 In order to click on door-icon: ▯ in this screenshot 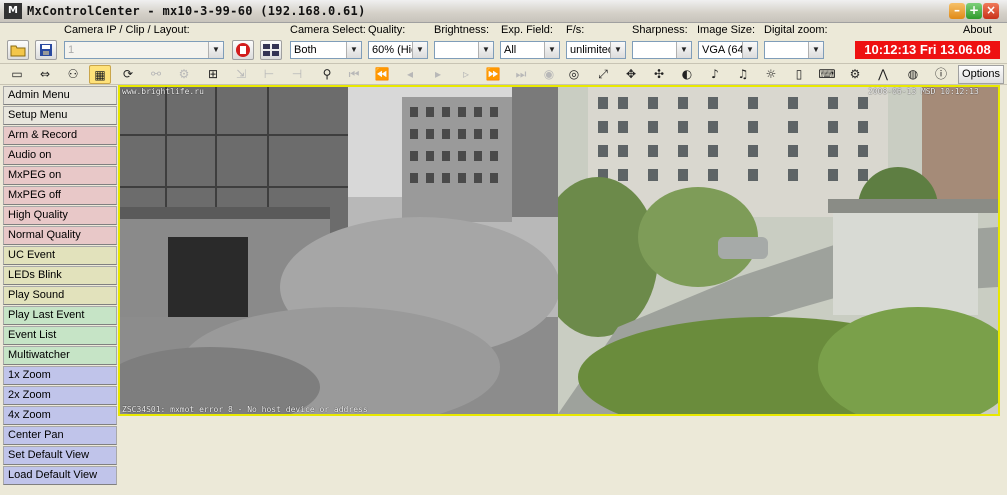, I will do `click(799, 74)`.